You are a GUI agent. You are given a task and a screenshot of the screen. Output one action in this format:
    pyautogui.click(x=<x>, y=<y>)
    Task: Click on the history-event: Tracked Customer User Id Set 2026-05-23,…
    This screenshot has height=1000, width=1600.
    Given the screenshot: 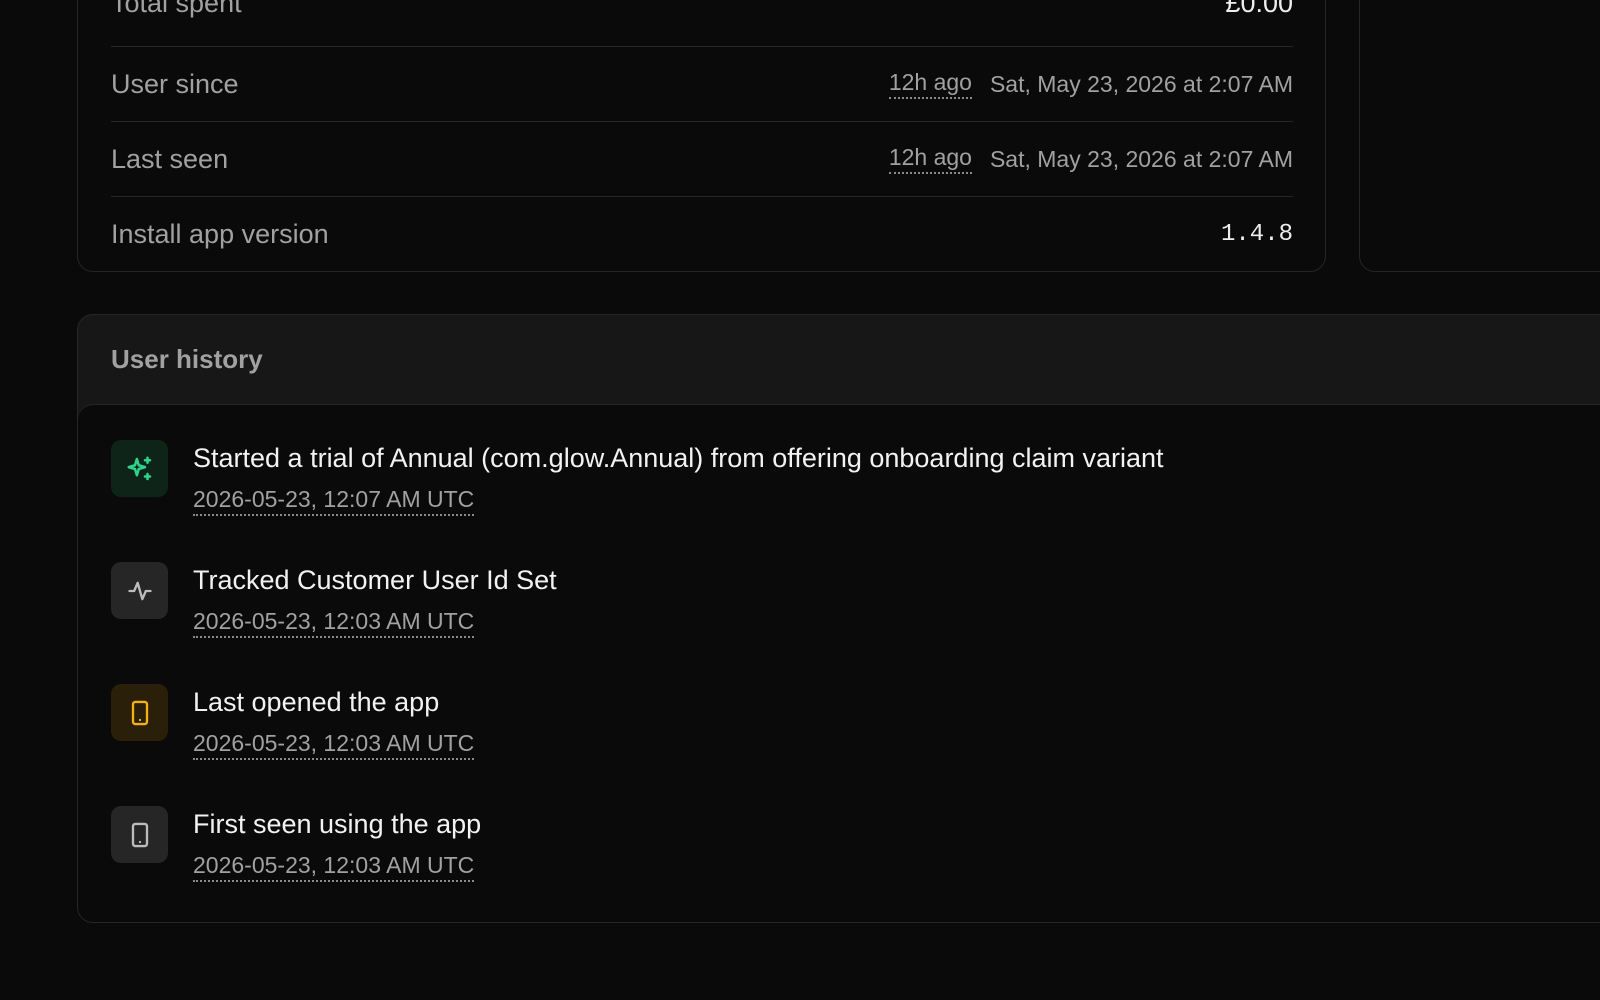 What is the action you would take?
    pyautogui.click(x=334, y=600)
    